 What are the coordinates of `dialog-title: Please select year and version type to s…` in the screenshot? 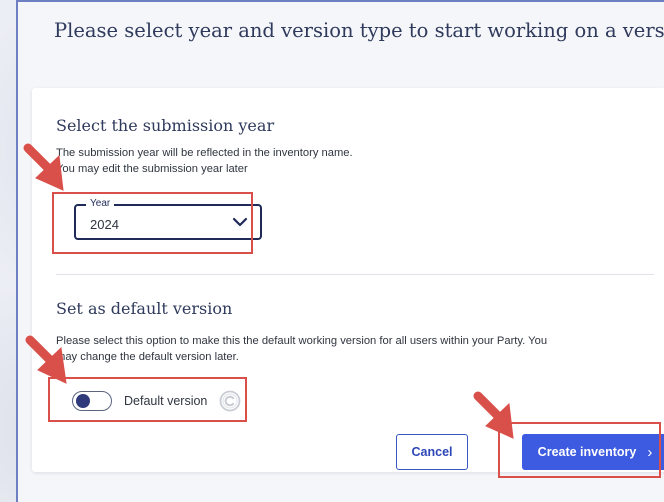 It's located at (359, 30).